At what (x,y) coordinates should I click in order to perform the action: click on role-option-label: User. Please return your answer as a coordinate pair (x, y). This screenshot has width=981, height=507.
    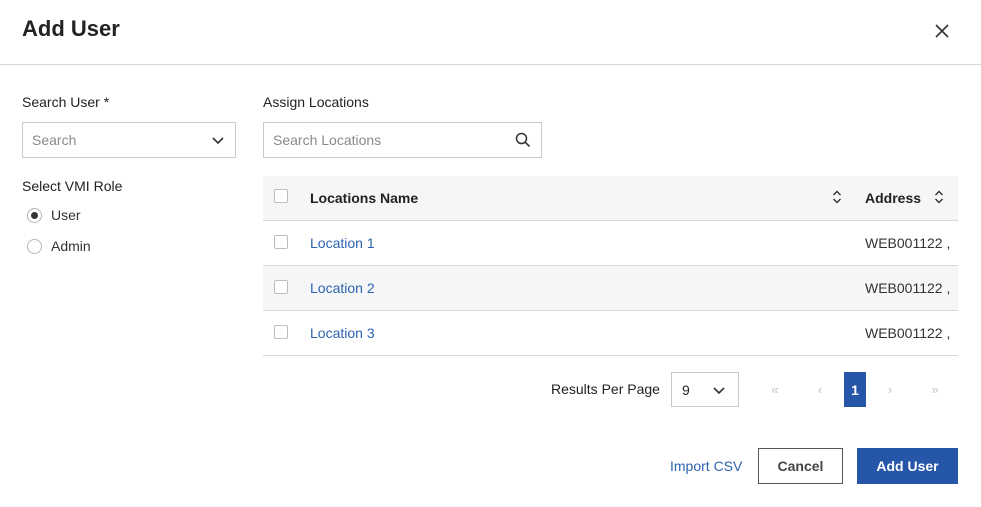
    Looking at the image, I should click on (66, 215).